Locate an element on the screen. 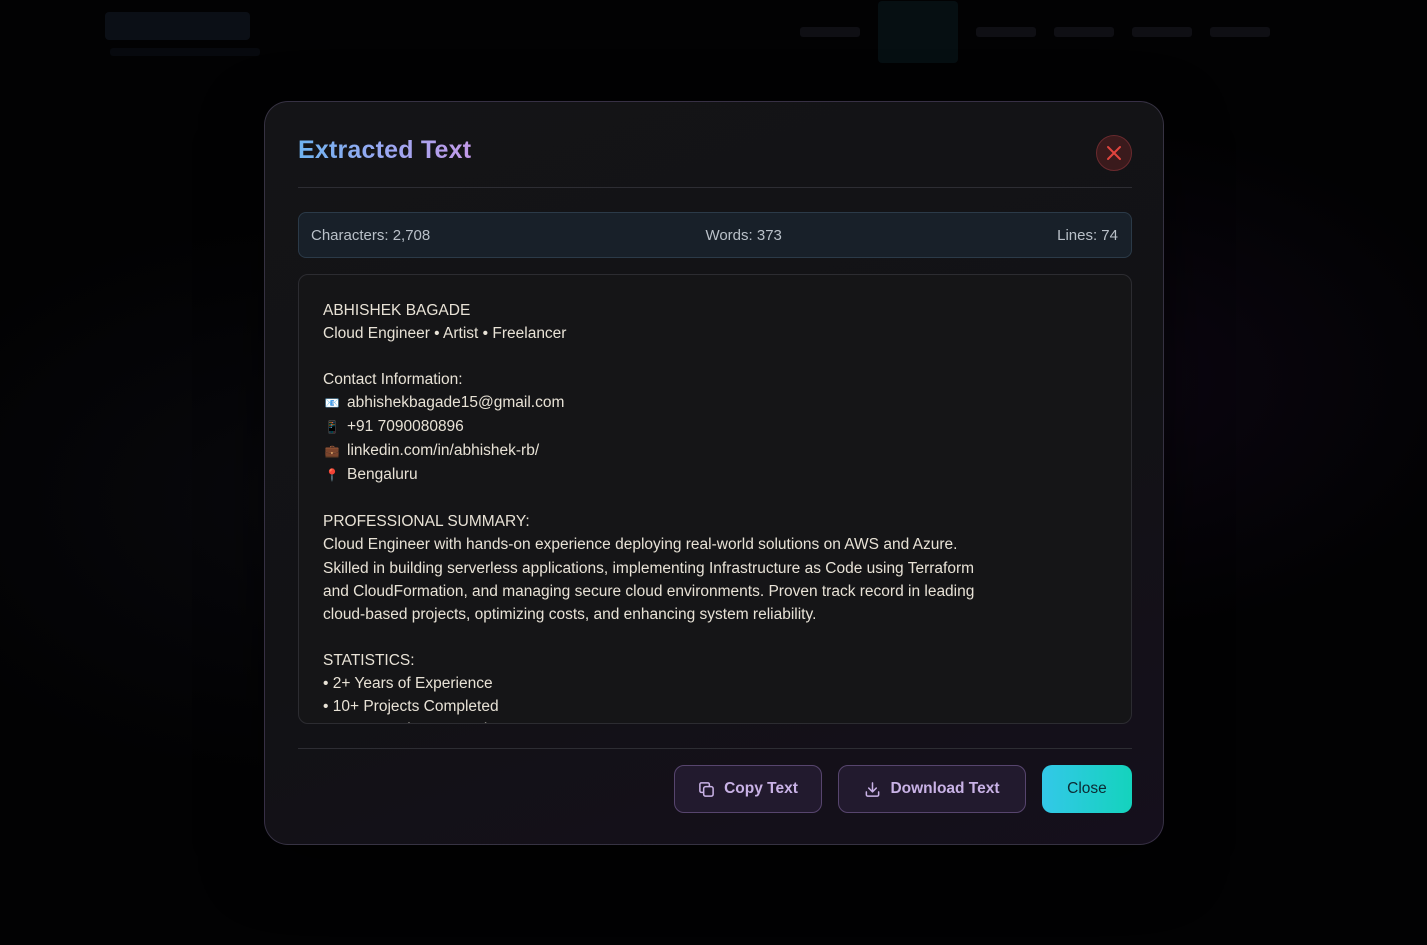 The width and height of the screenshot is (1427, 945). text-line-content: Bengaluru is located at coordinates (382, 475).